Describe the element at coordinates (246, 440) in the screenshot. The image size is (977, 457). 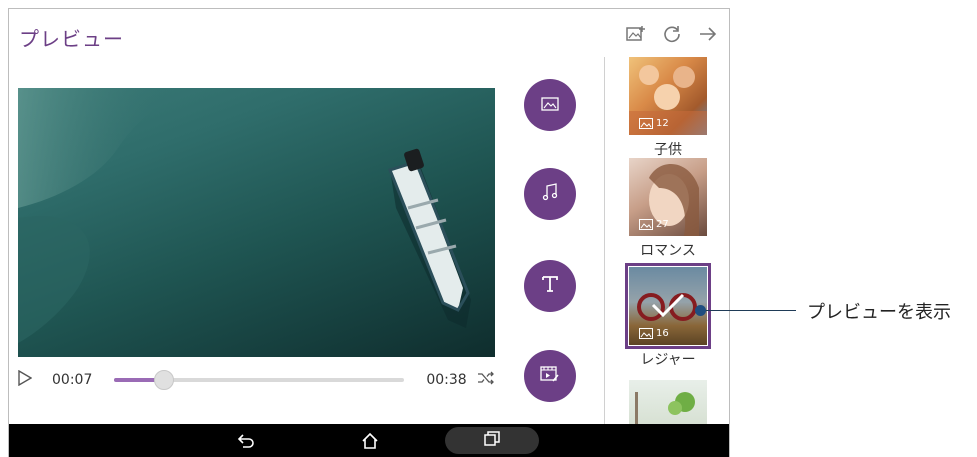
I see `back-icon` at that location.